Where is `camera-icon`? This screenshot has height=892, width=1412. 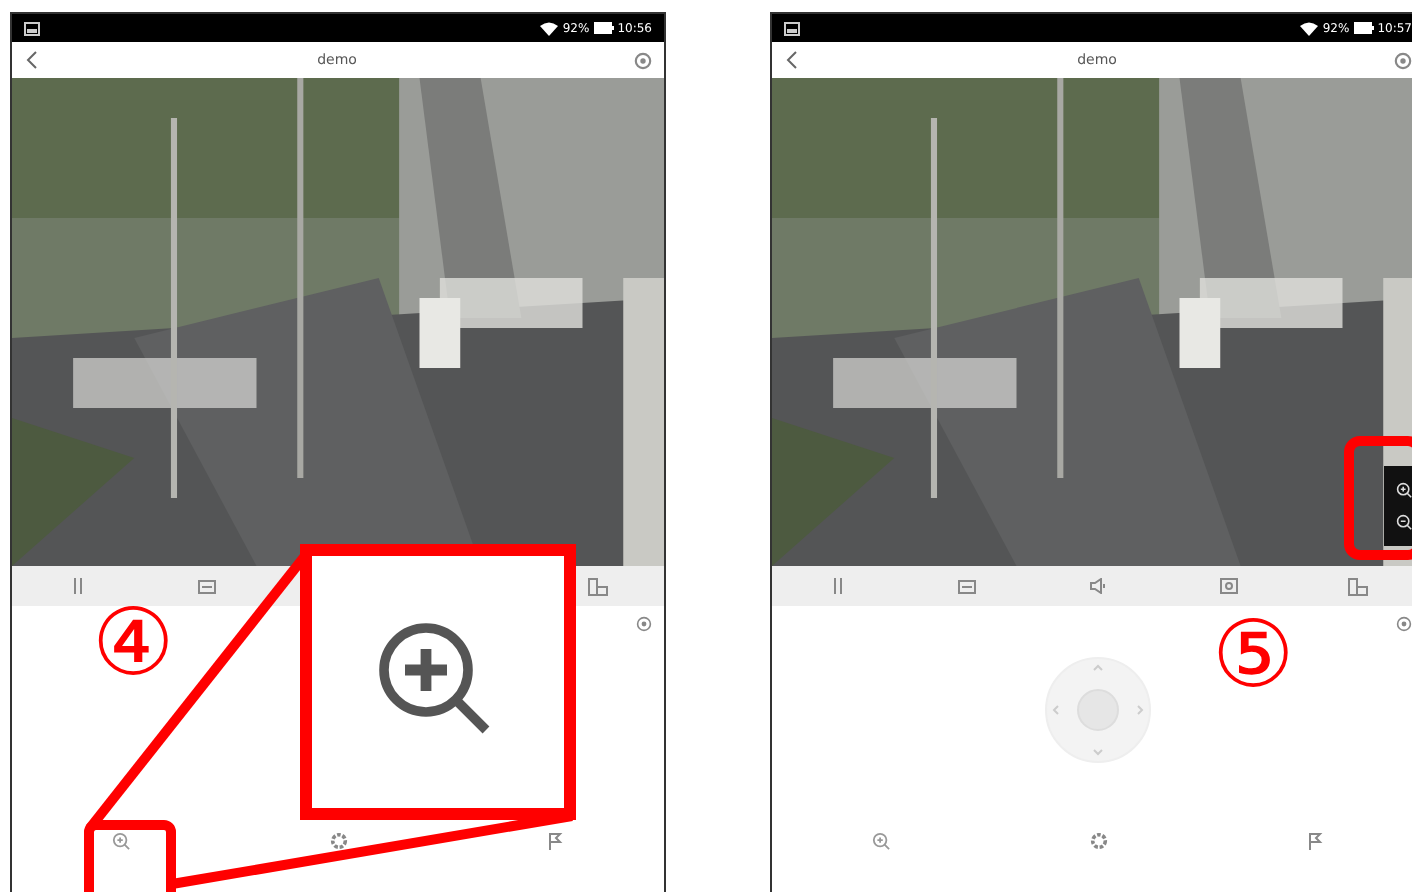 camera-icon is located at coordinates (1228, 586).